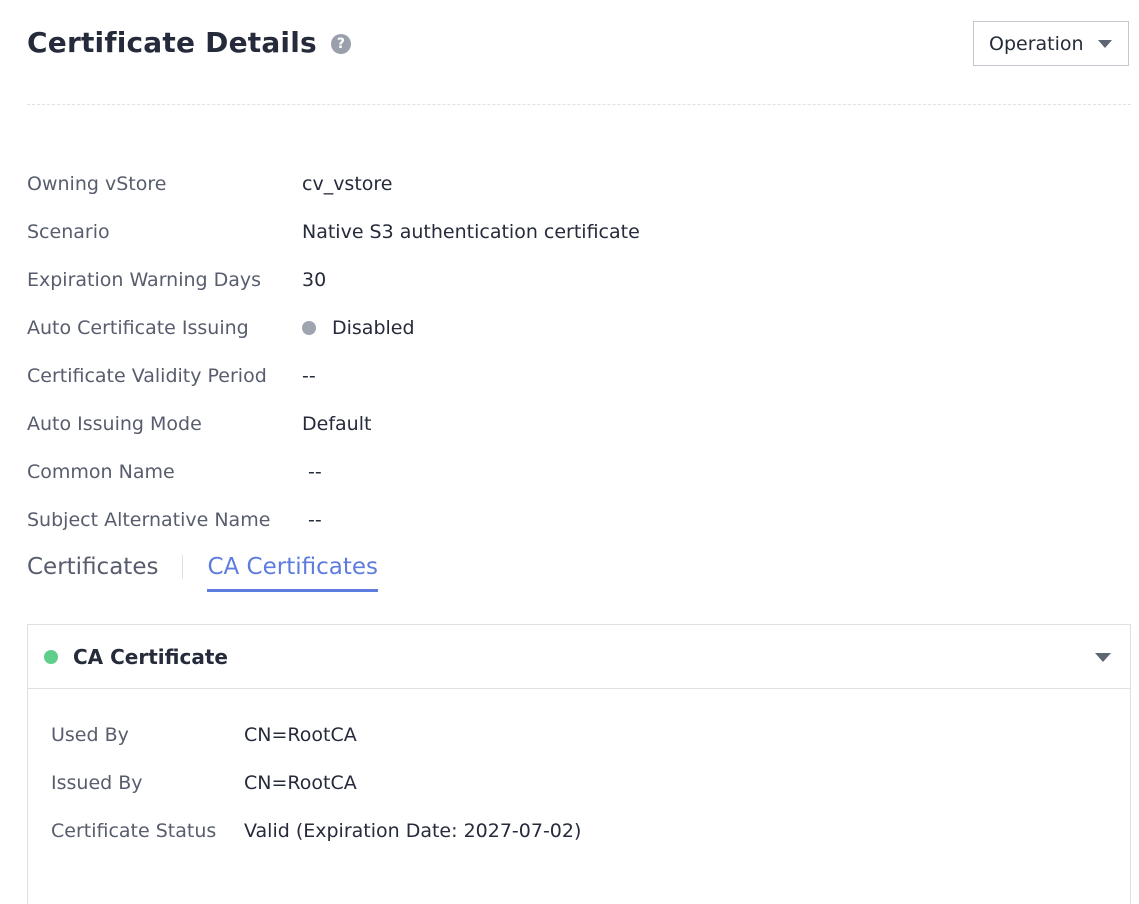  I want to click on chevron-down-icon, so click(1103, 657).